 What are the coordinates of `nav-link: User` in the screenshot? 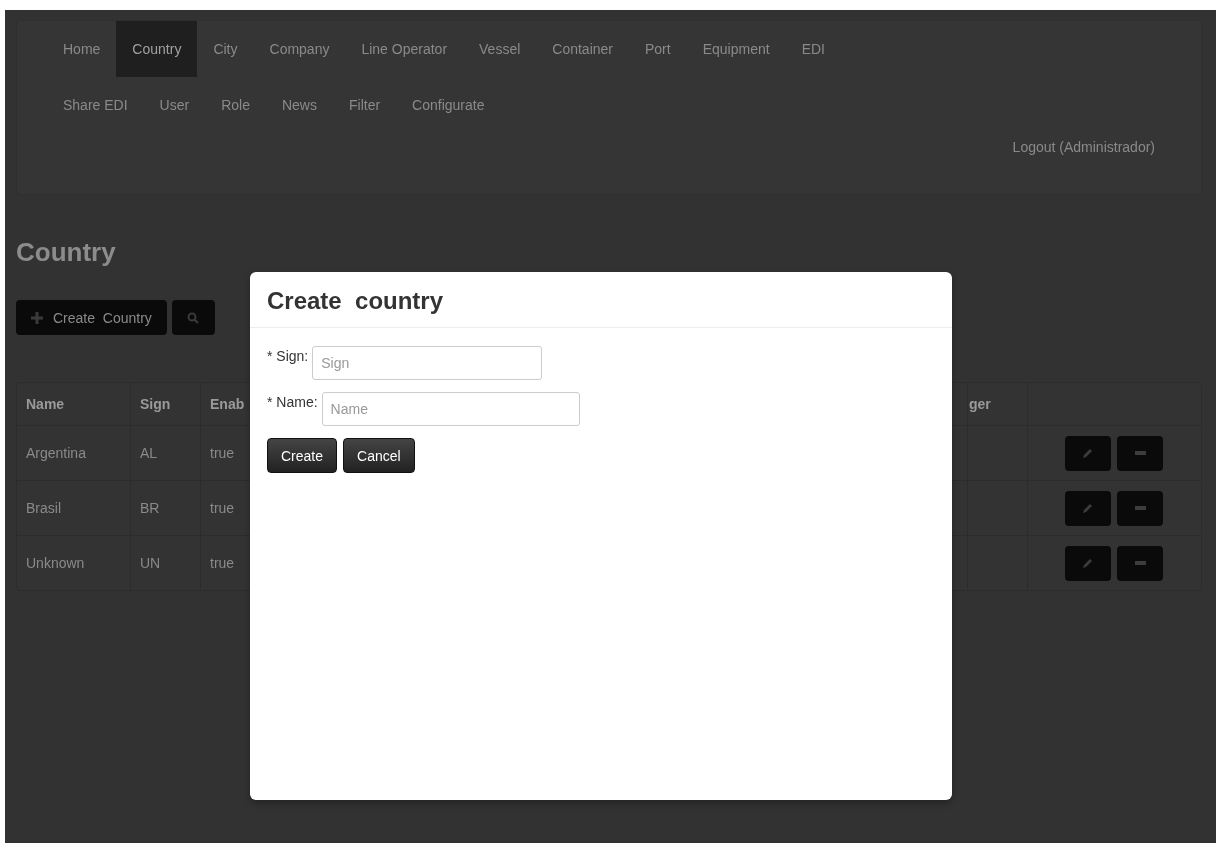 It's located at (174, 105).